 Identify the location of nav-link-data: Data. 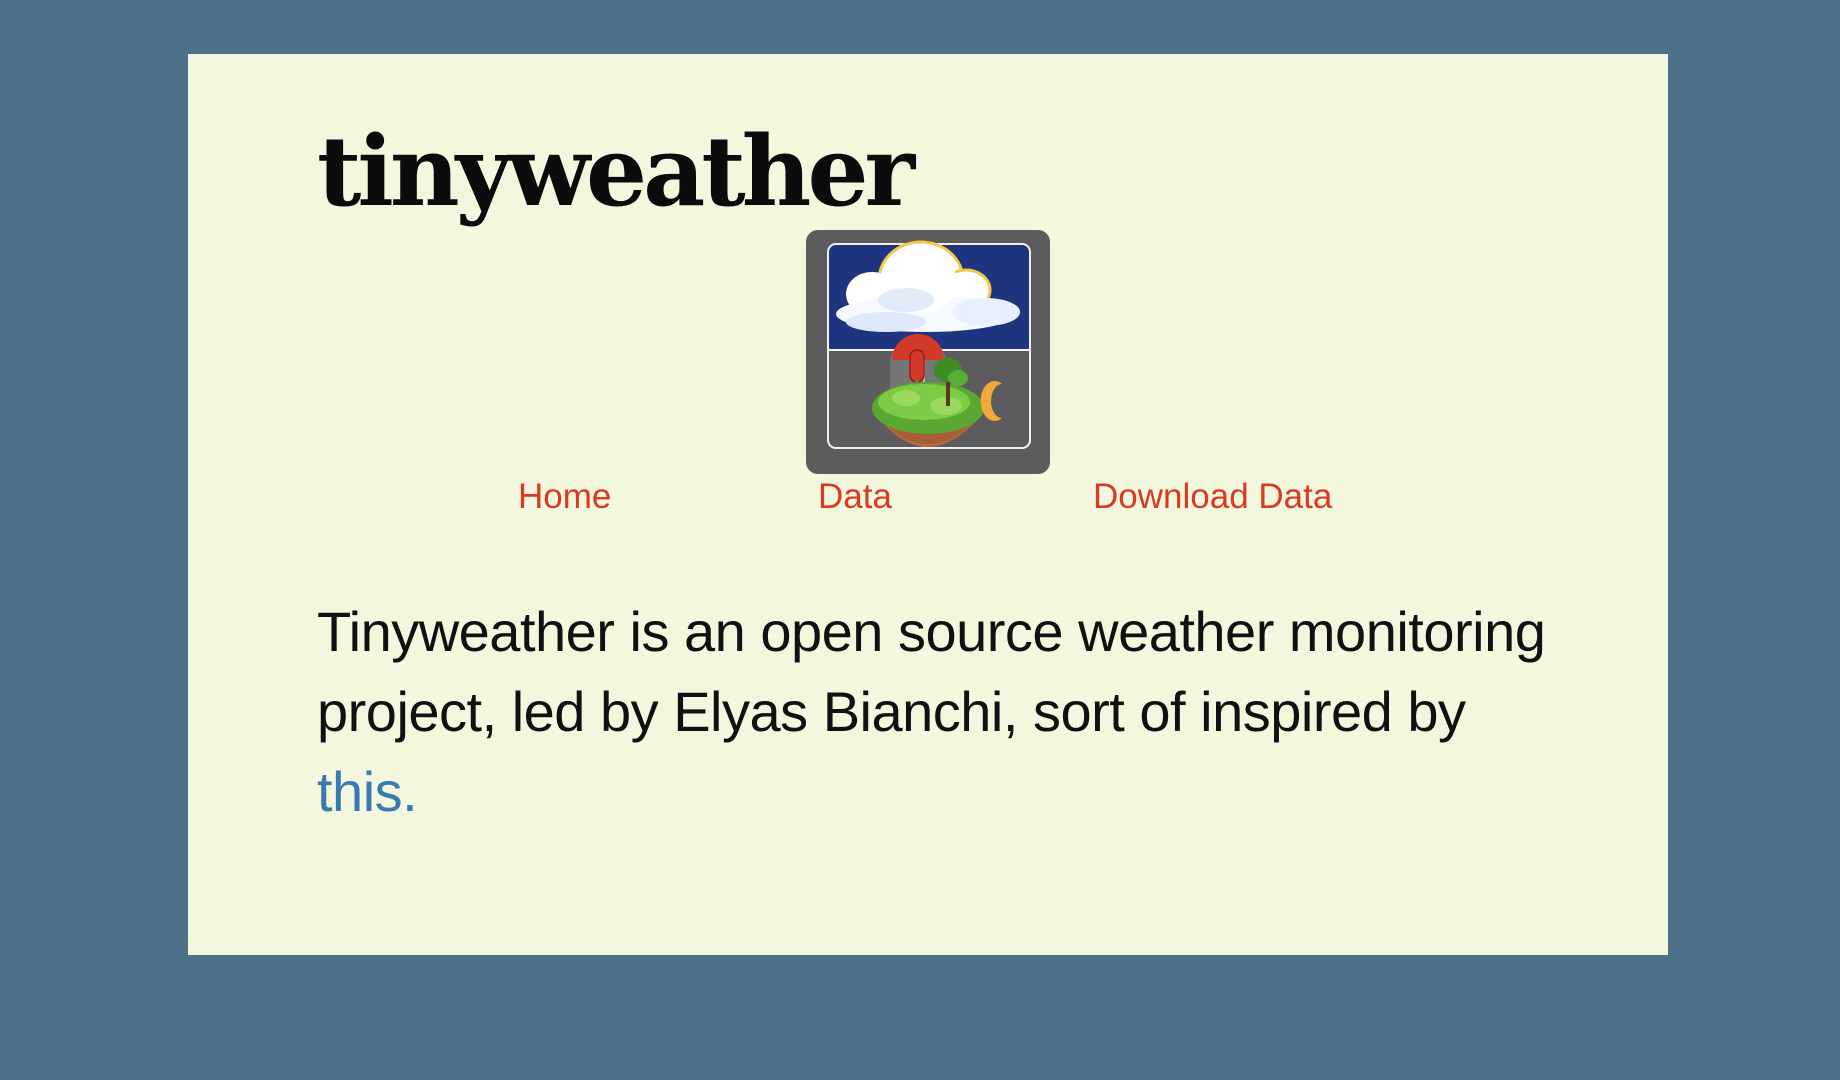
(855, 496).